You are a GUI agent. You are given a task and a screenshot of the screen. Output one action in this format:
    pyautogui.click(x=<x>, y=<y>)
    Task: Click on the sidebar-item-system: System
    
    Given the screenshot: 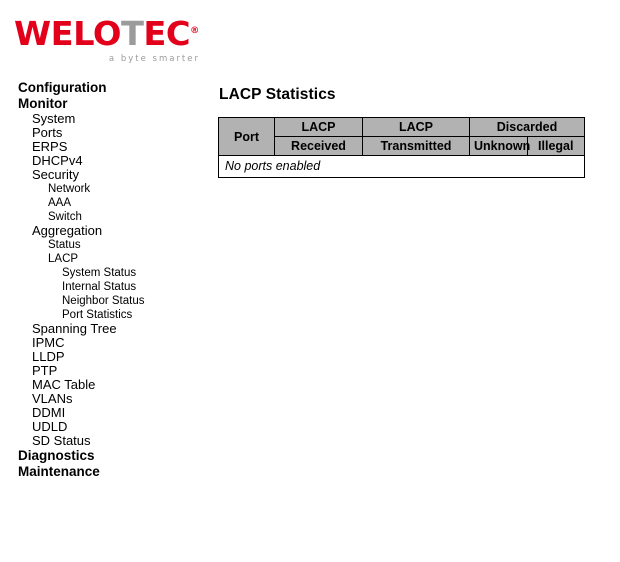 What is the action you would take?
    pyautogui.click(x=105, y=119)
    